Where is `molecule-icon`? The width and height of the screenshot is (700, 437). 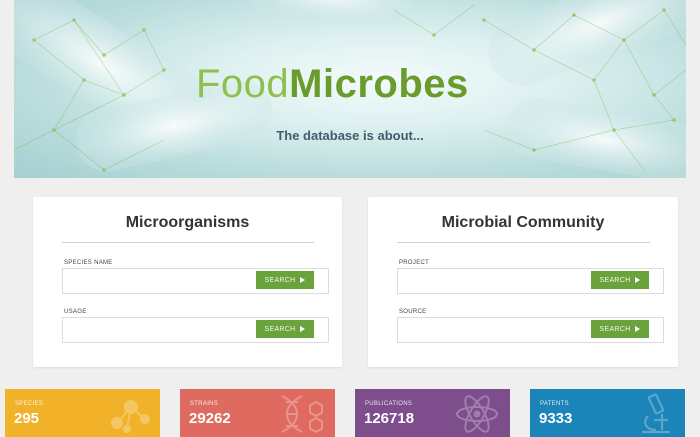 molecule-icon is located at coordinates (130, 416).